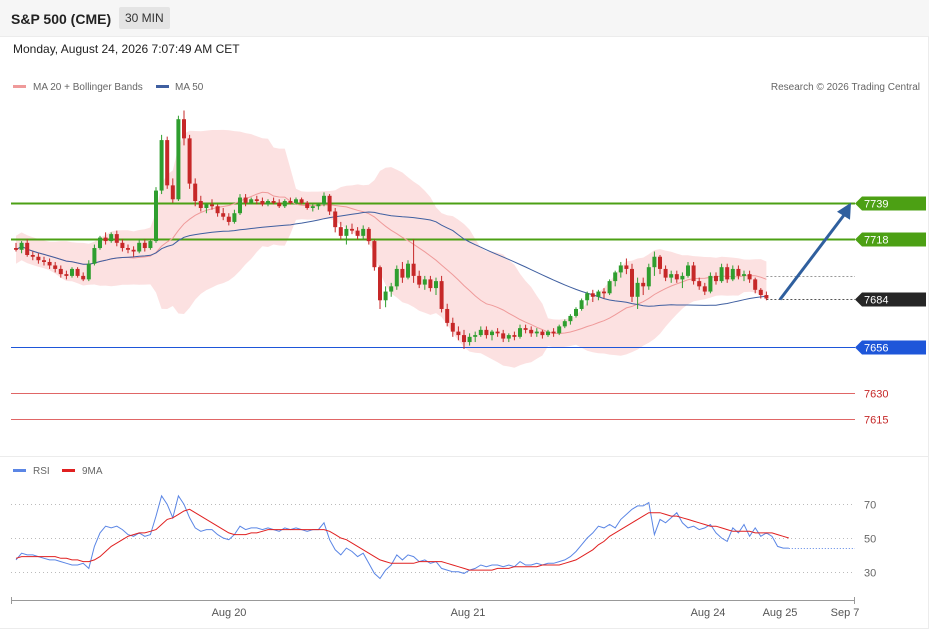 The image size is (929, 629). What do you see at coordinates (189, 87) in the screenshot?
I see `ma50-legend-label: MA 50` at bounding box center [189, 87].